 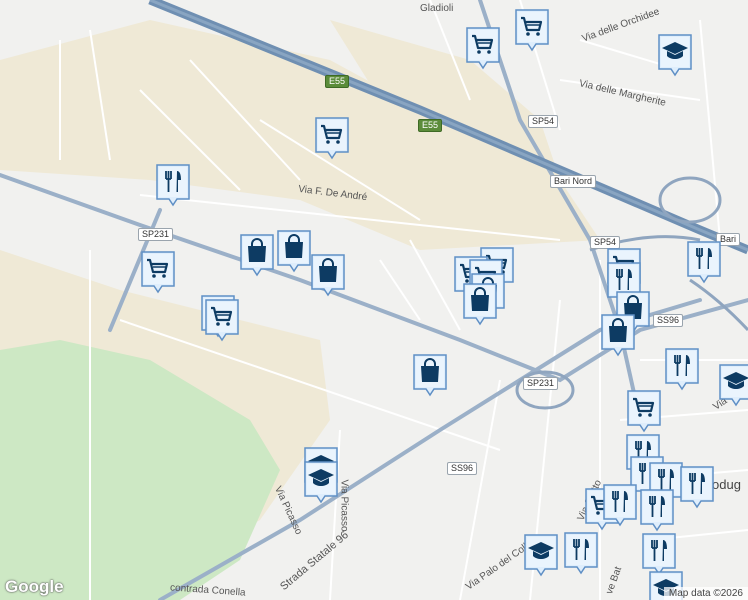 I want to click on road-shield: Bari Nord, so click(x=573, y=181).